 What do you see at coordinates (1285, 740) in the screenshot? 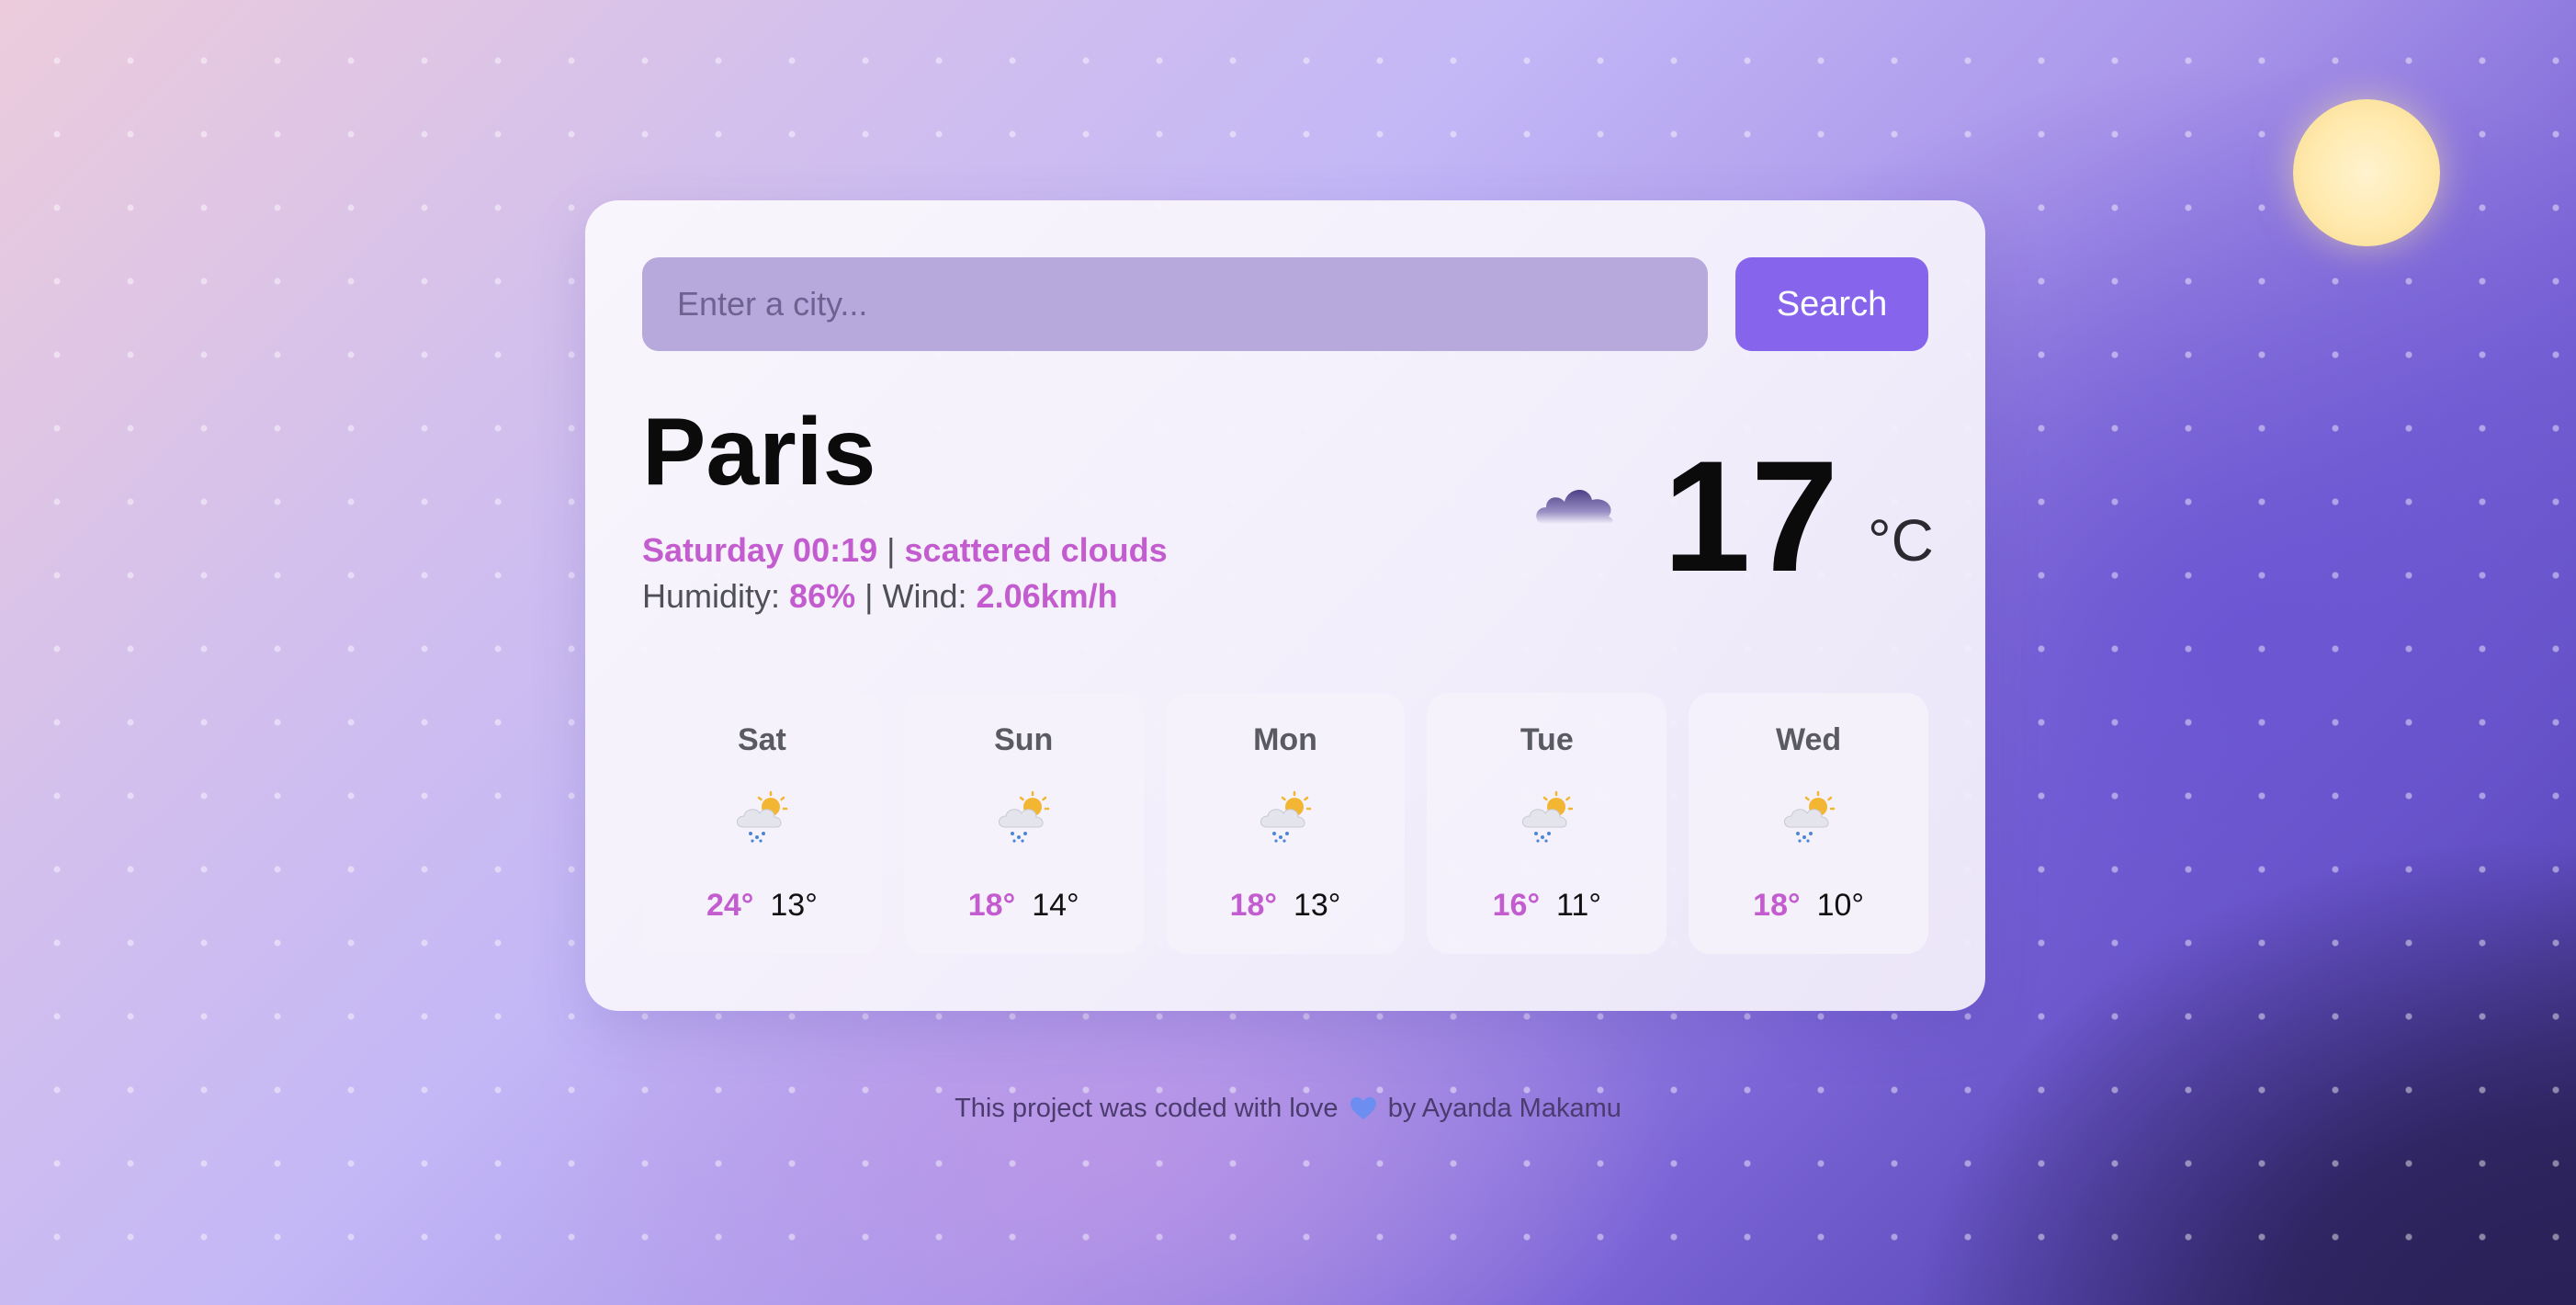
I see `forecast-day-name: Mon` at bounding box center [1285, 740].